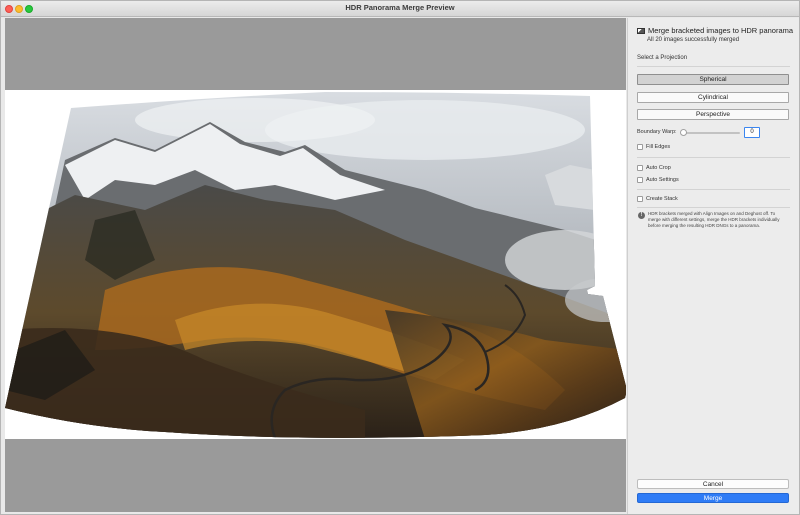 The height and width of the screenshot is (515, 800). What do you see at coordinates (640, 147) in the screenshot?
I see `fill-edges-checkbox` at bounding box center [640, 147].